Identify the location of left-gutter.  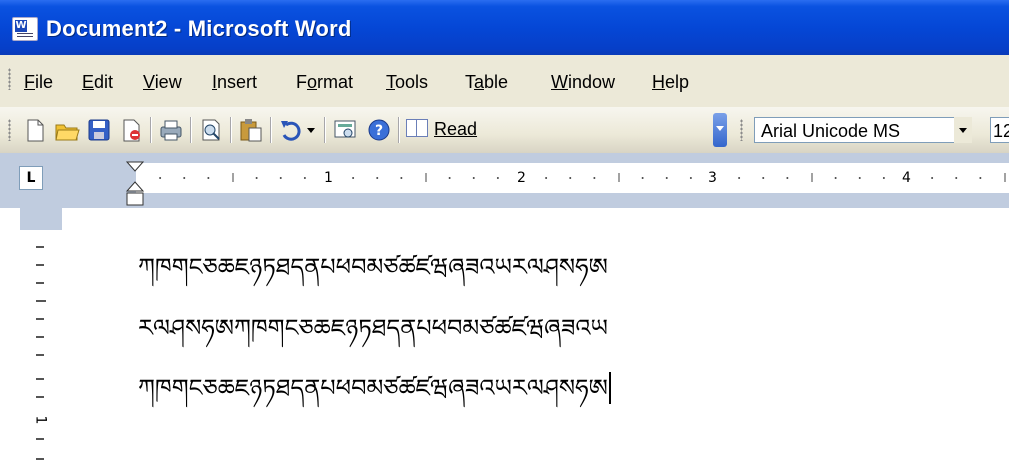
(10, 339).